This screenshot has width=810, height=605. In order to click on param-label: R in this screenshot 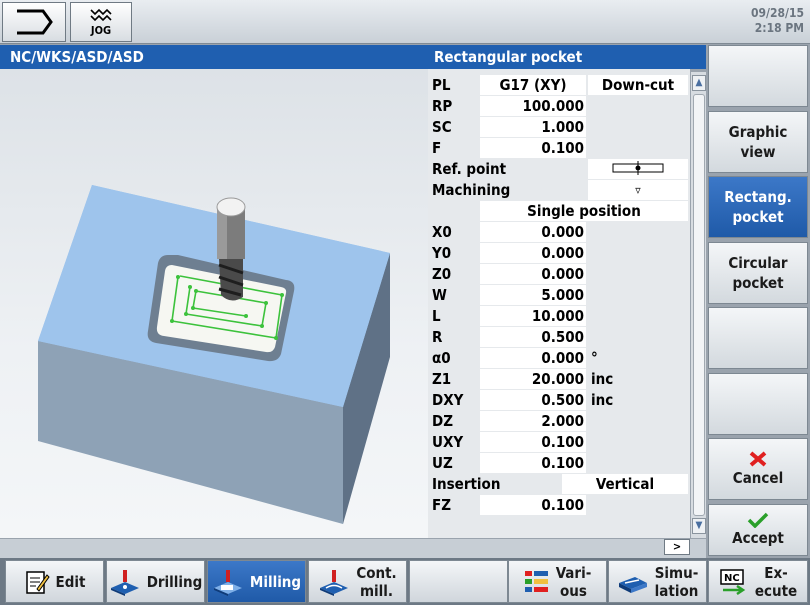, I will do `click(437, 337)`.